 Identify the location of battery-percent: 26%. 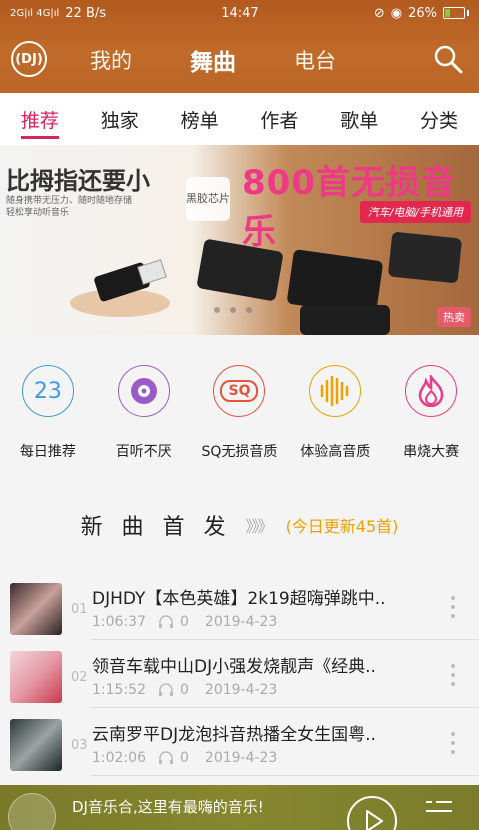
(422, 13).